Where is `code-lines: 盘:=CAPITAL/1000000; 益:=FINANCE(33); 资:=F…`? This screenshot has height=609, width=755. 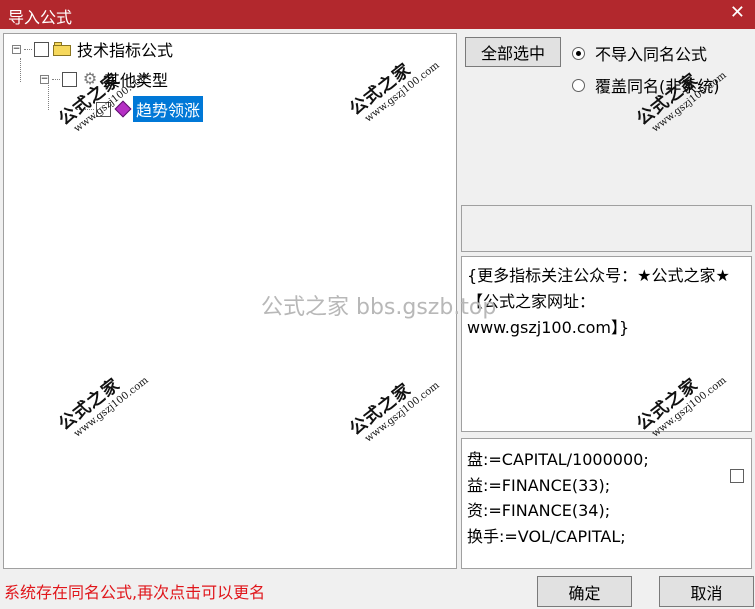 code-lines: 盘:=CAPITAL/1000000; 益:=FINANCE(33); 资:=F… is located at coordinates (592, 498).